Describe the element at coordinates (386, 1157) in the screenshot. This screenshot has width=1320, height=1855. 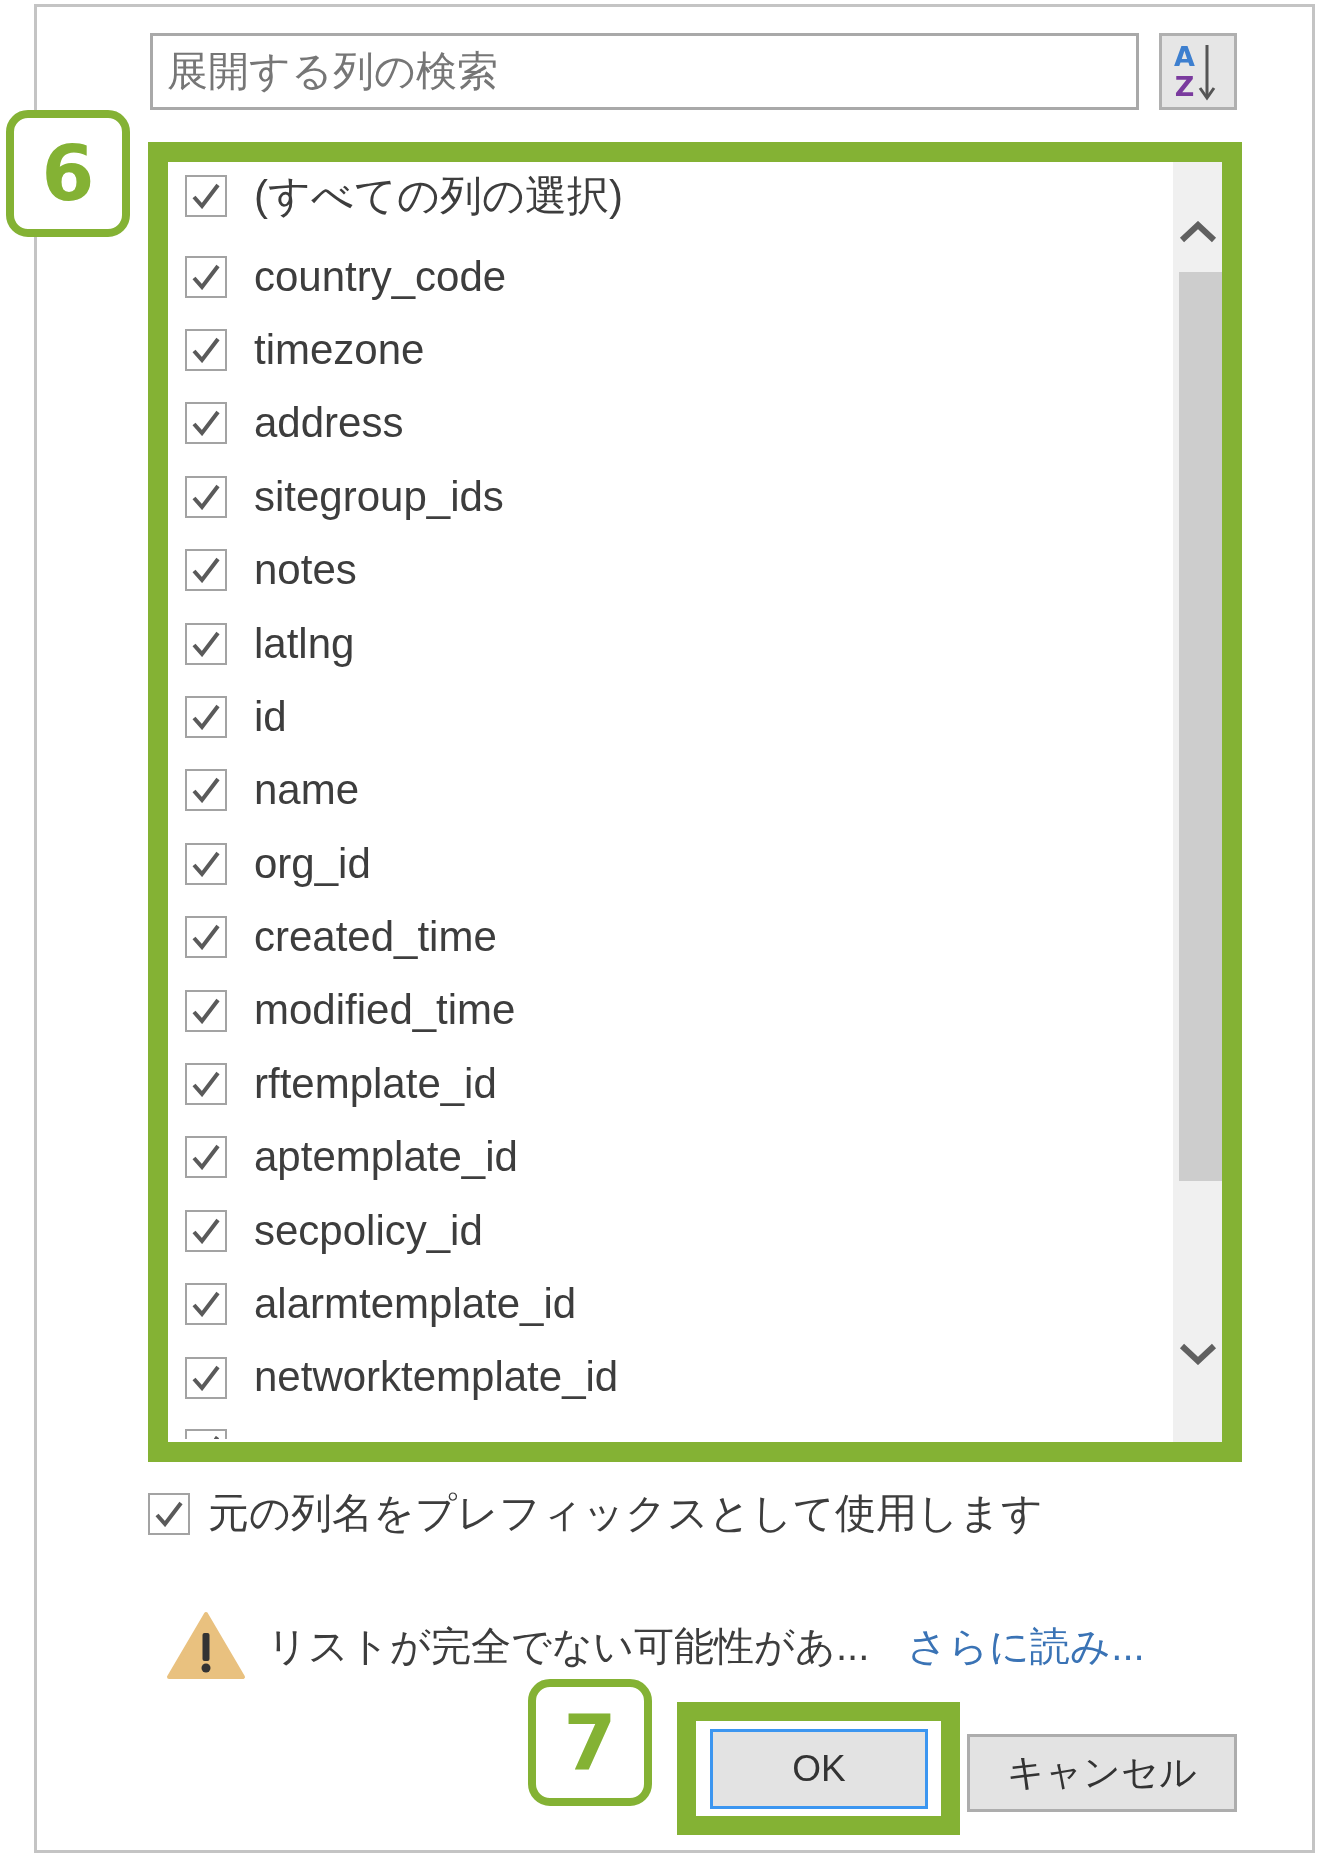
I see `column-name: aptemplate_id` at that location.